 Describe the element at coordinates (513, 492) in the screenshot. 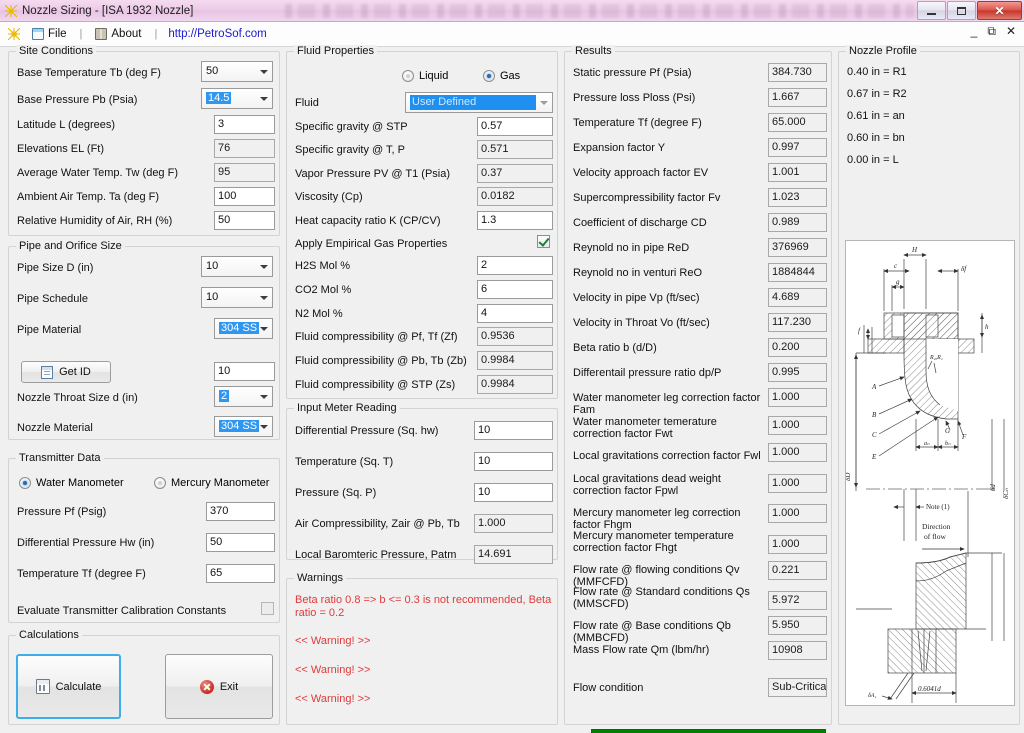

I see `input-meter-pressure: 10` at that location.